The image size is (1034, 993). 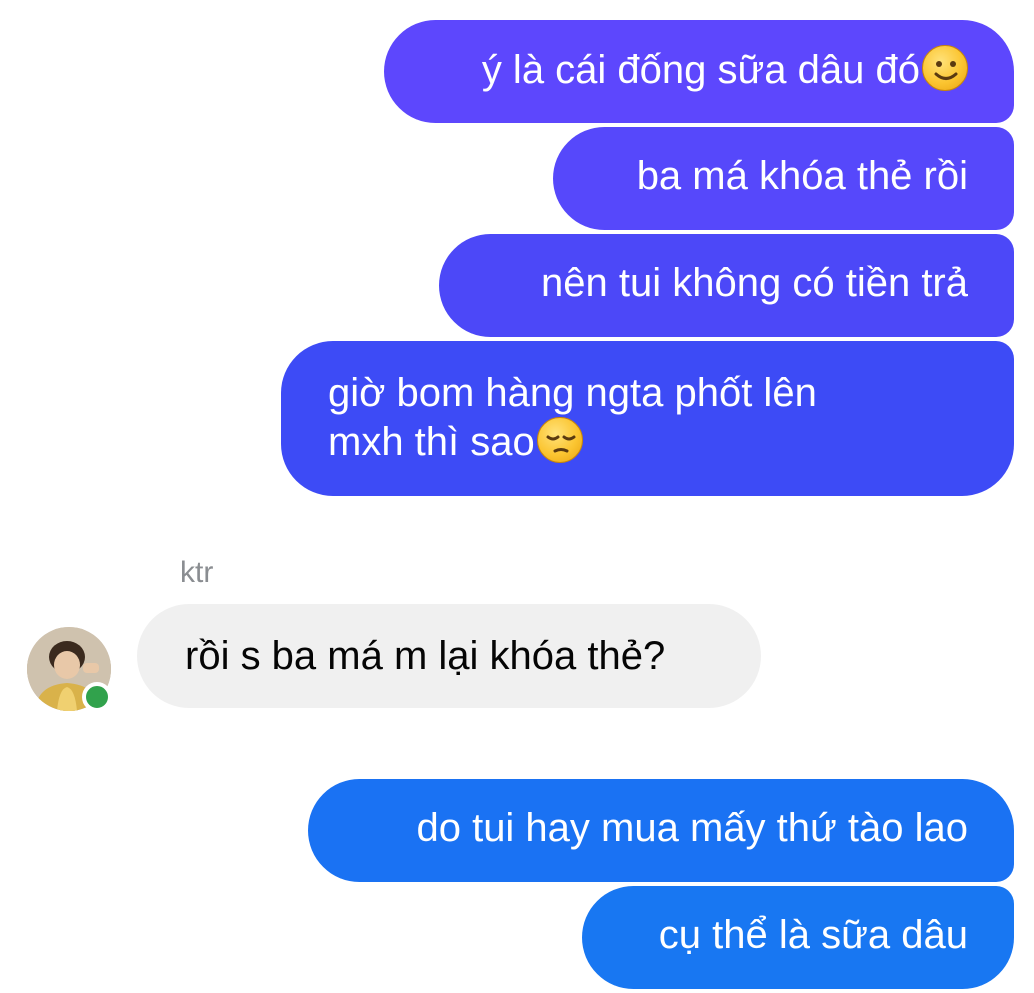 What do you see at coordinates (197, 572) in the screenshot?
I see `sender-name: ktr` at bounding box center [197, 572].